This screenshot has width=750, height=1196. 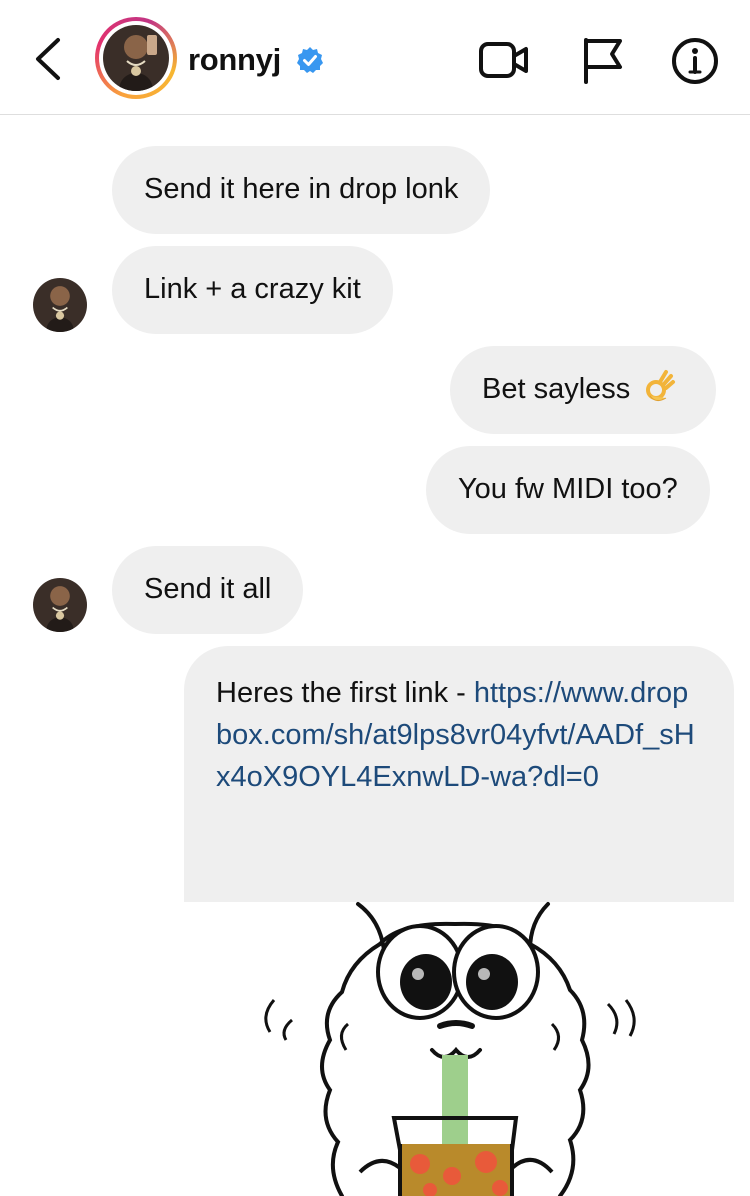 I want to click on verified-badge-icon, so click(x=310, y=60).